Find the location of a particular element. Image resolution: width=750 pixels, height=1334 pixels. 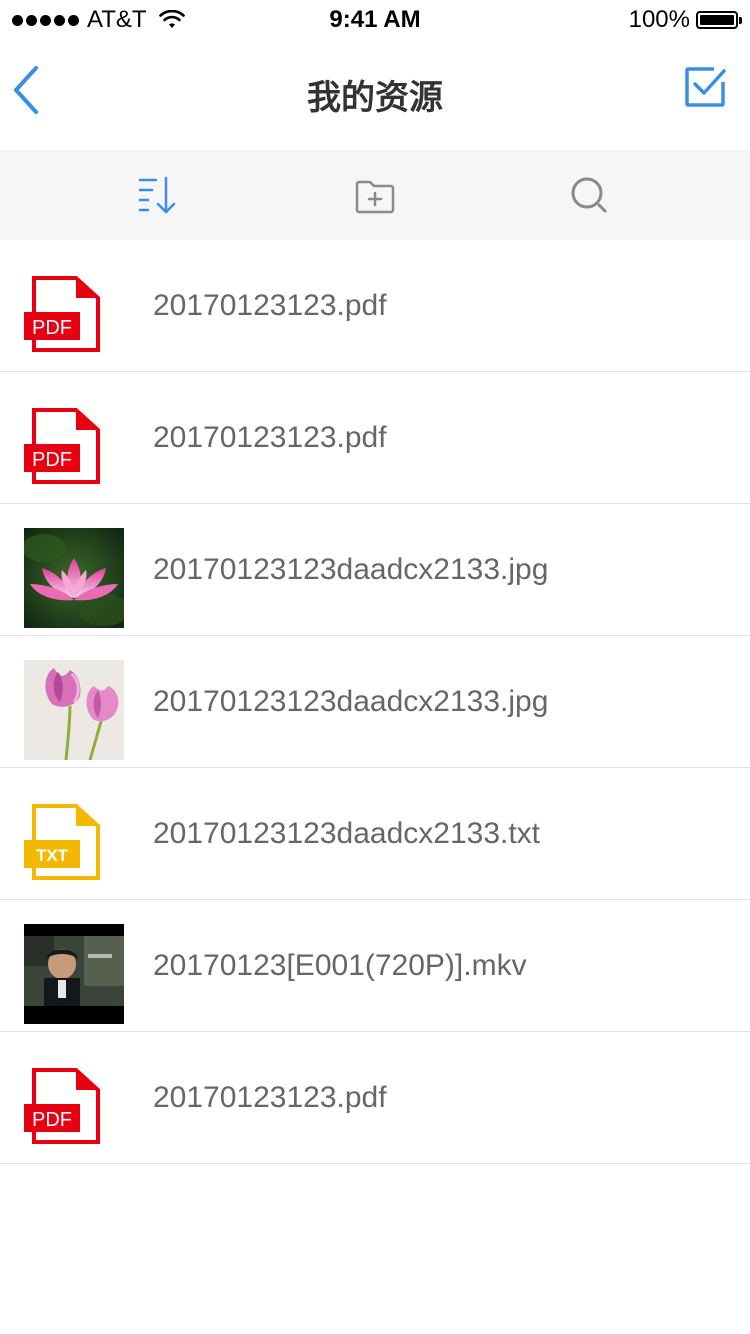

status-right: 100% is located at coordinates (685, 20).